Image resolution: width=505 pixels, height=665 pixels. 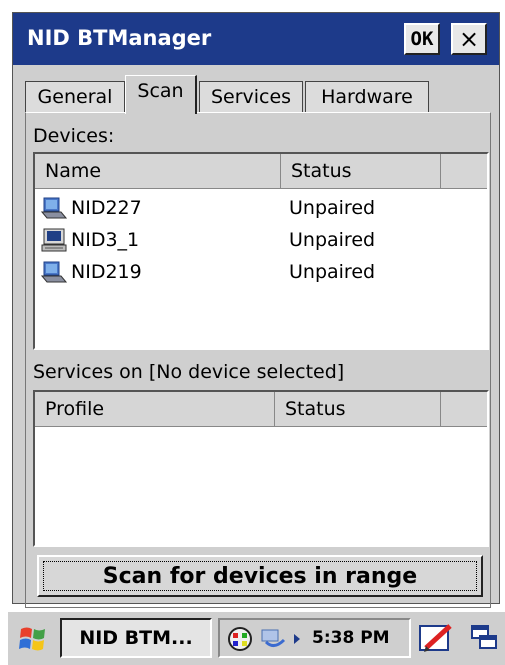 I want to click on tab-scan: Scan, so click(x=161, y=94).